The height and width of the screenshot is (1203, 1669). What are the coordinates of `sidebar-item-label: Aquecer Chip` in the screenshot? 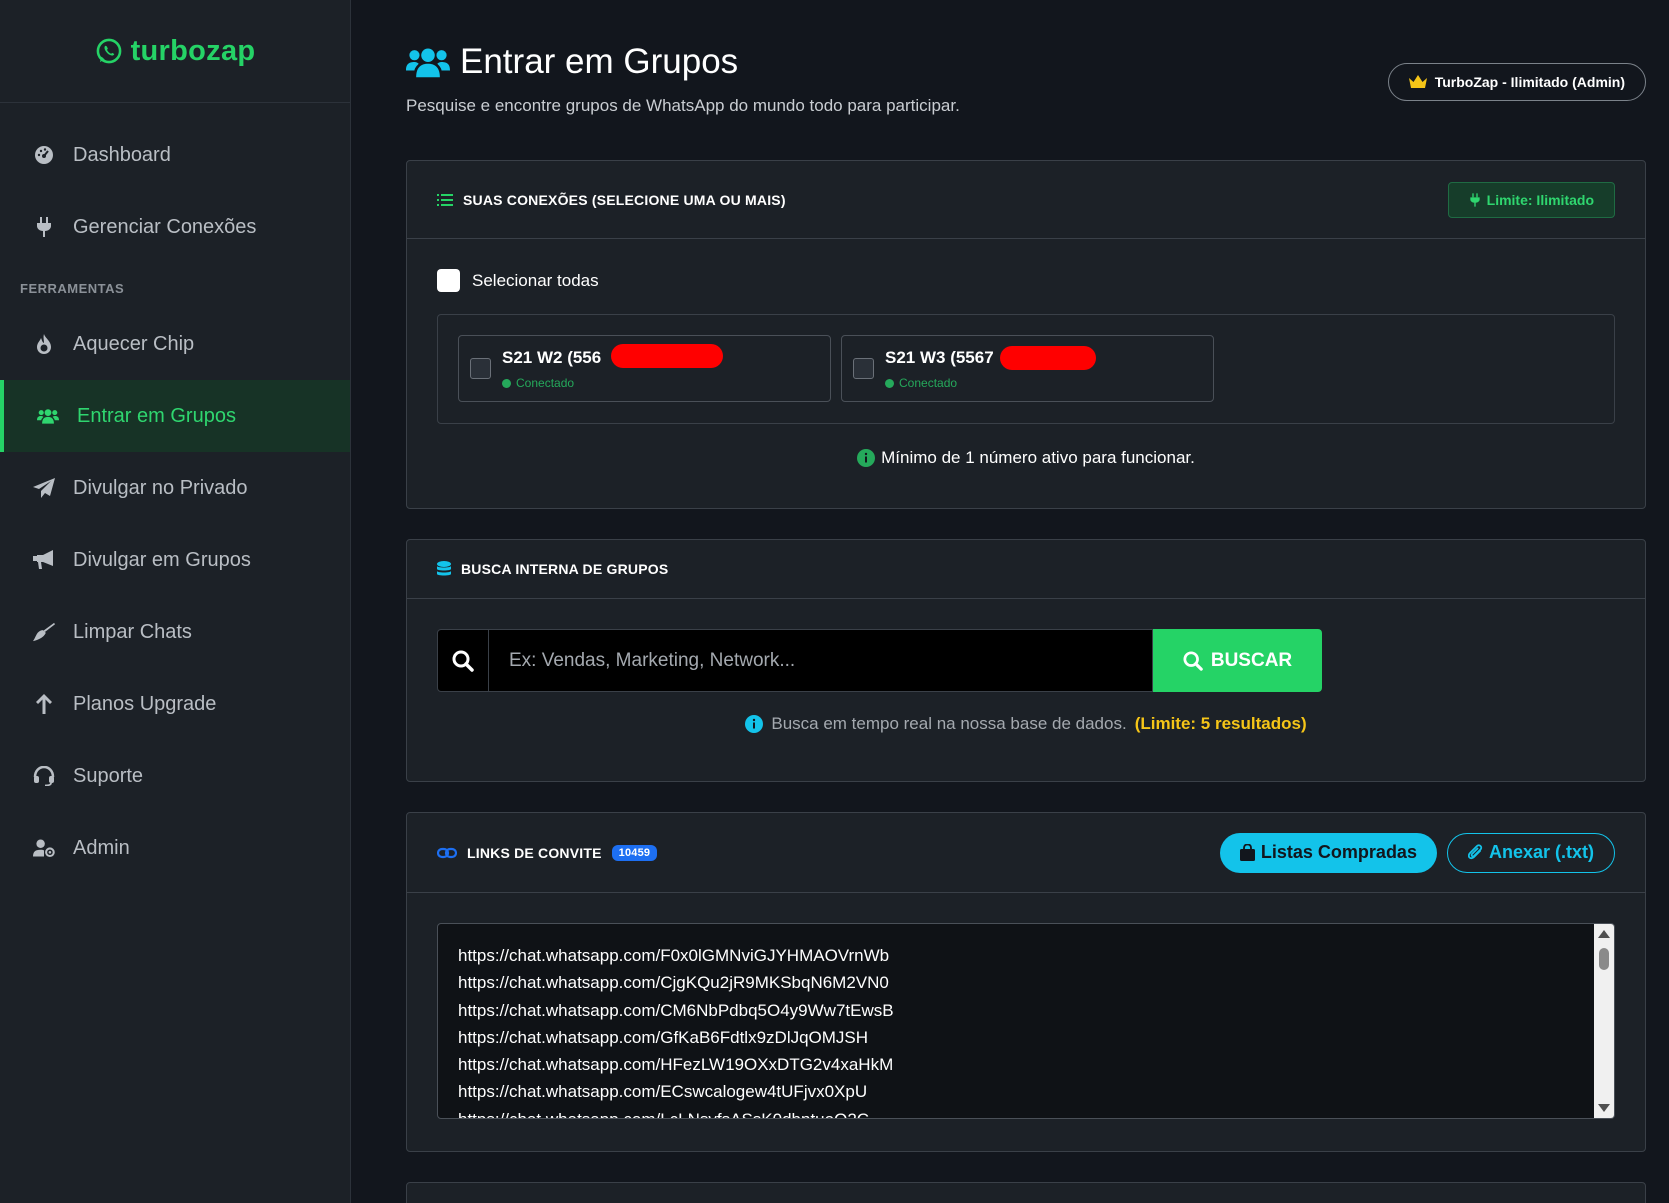 It's located at (134, 343).